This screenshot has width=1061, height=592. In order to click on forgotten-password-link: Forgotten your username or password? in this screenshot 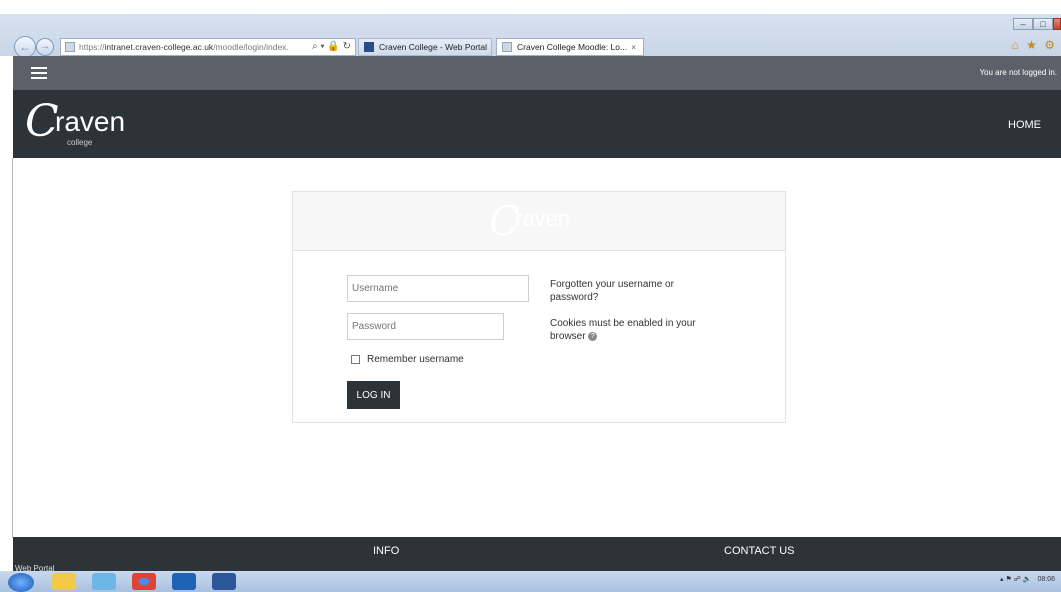, I will do `click(637, 291)`.